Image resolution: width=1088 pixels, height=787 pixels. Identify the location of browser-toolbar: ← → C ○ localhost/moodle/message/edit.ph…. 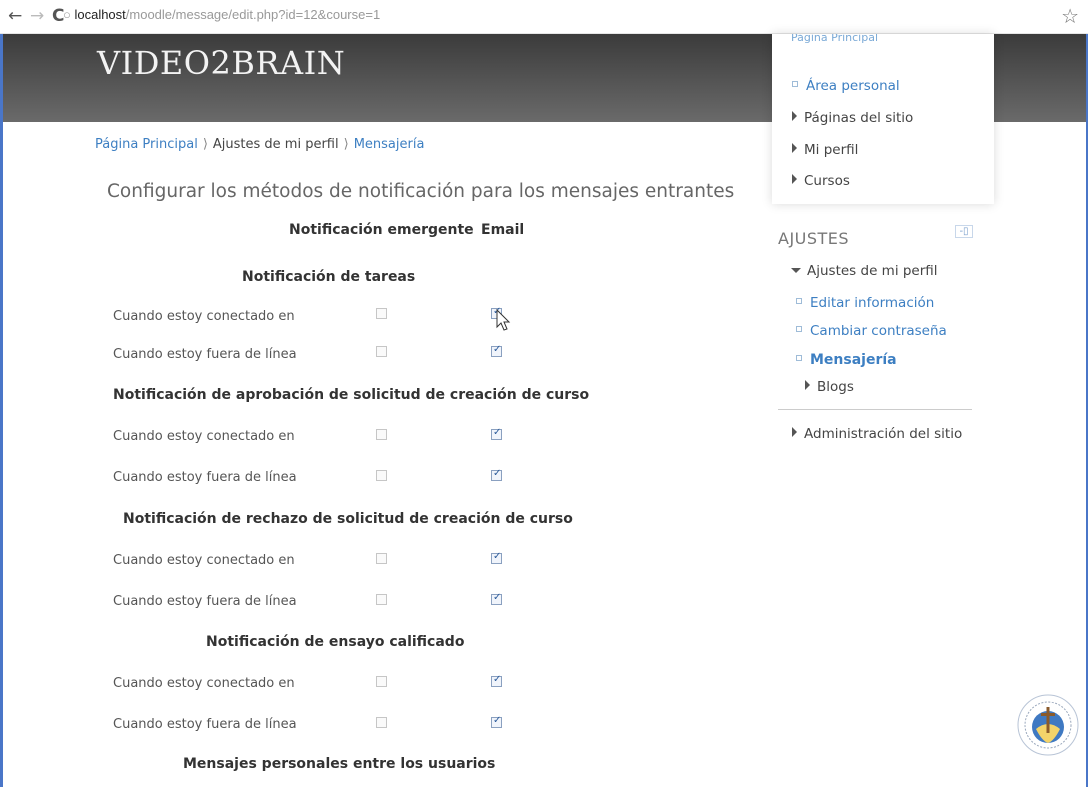
(544, 17).